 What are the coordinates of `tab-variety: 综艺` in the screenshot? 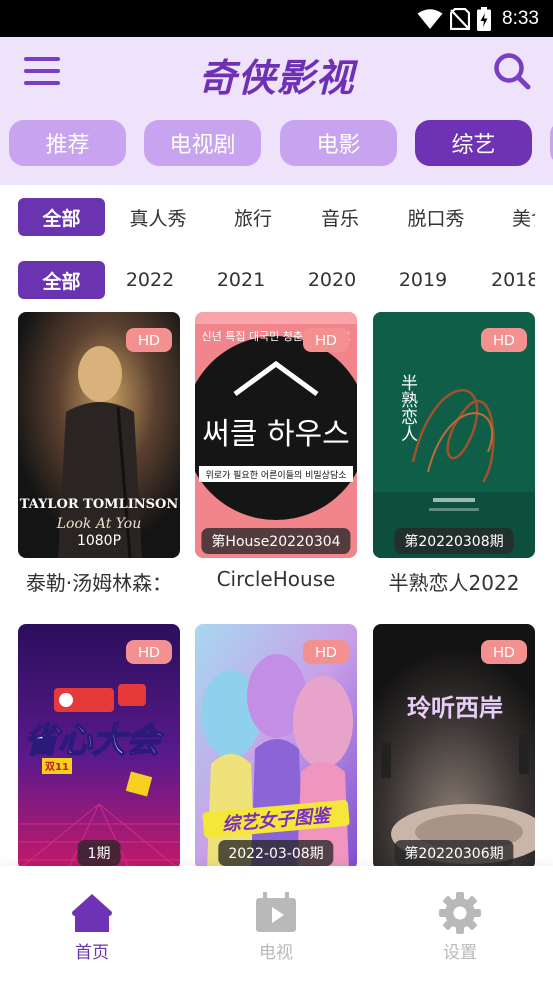 It's located at (473, 143).